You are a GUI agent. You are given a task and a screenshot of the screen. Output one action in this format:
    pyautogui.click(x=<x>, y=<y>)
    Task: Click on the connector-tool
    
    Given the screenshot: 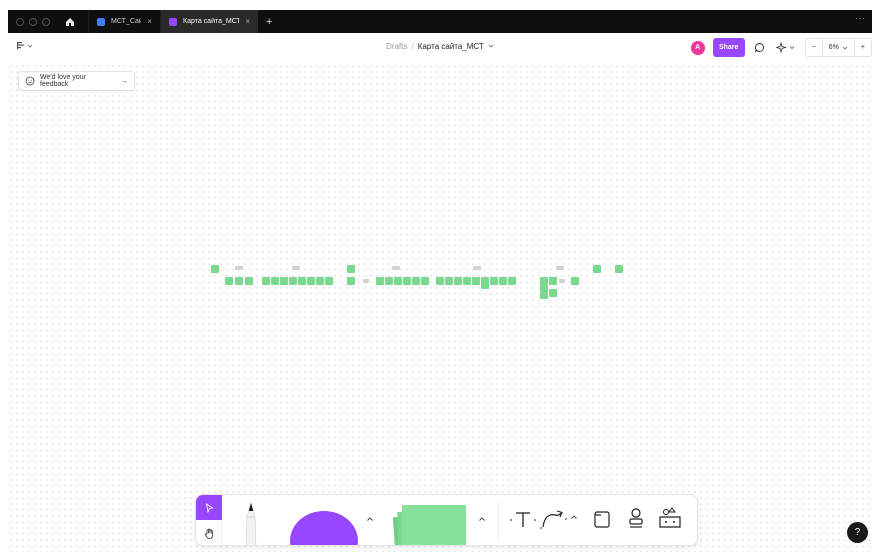 What is the action you would take?
    pyautogui.click(x=554, y=520)
    